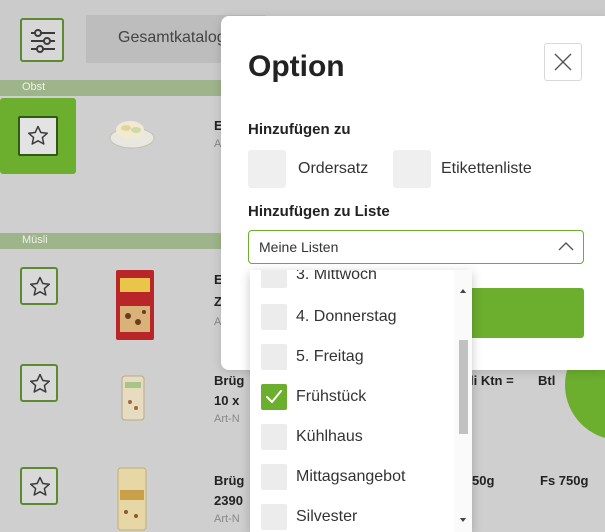 This screenshot has height=532, width=605. Describe the element at coordinates (346, 316) in the screenshot. I see `option-label: 4. Donnerstag` at that location.